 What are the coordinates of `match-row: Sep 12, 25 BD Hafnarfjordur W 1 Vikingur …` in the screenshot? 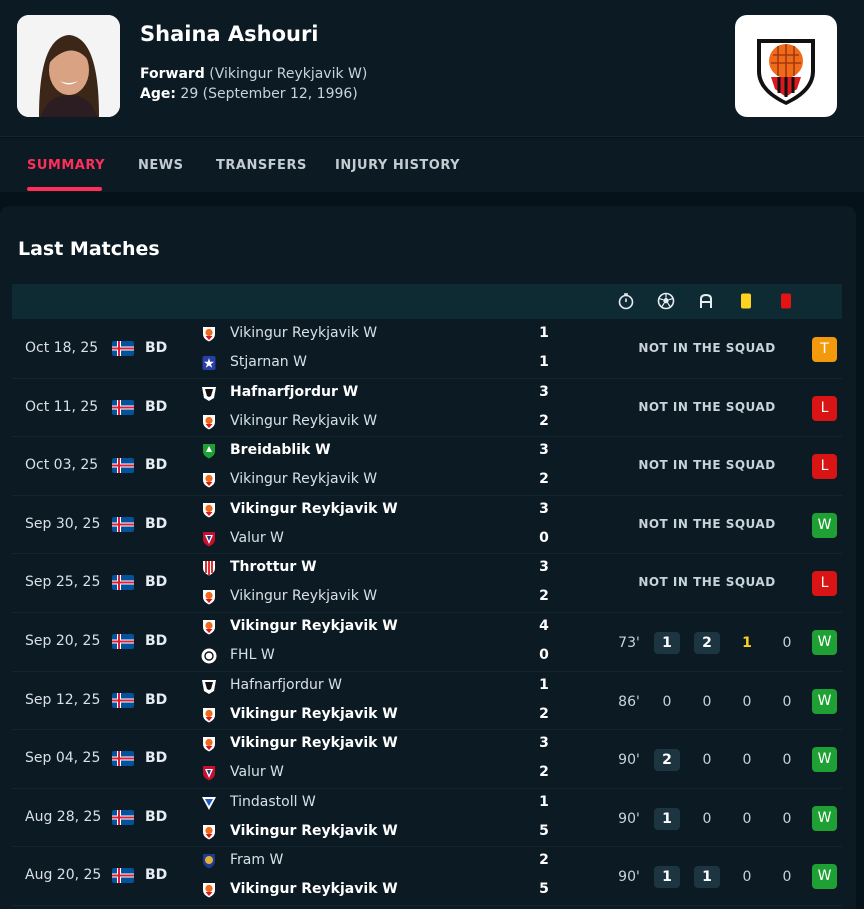 It's located at (427, 701).